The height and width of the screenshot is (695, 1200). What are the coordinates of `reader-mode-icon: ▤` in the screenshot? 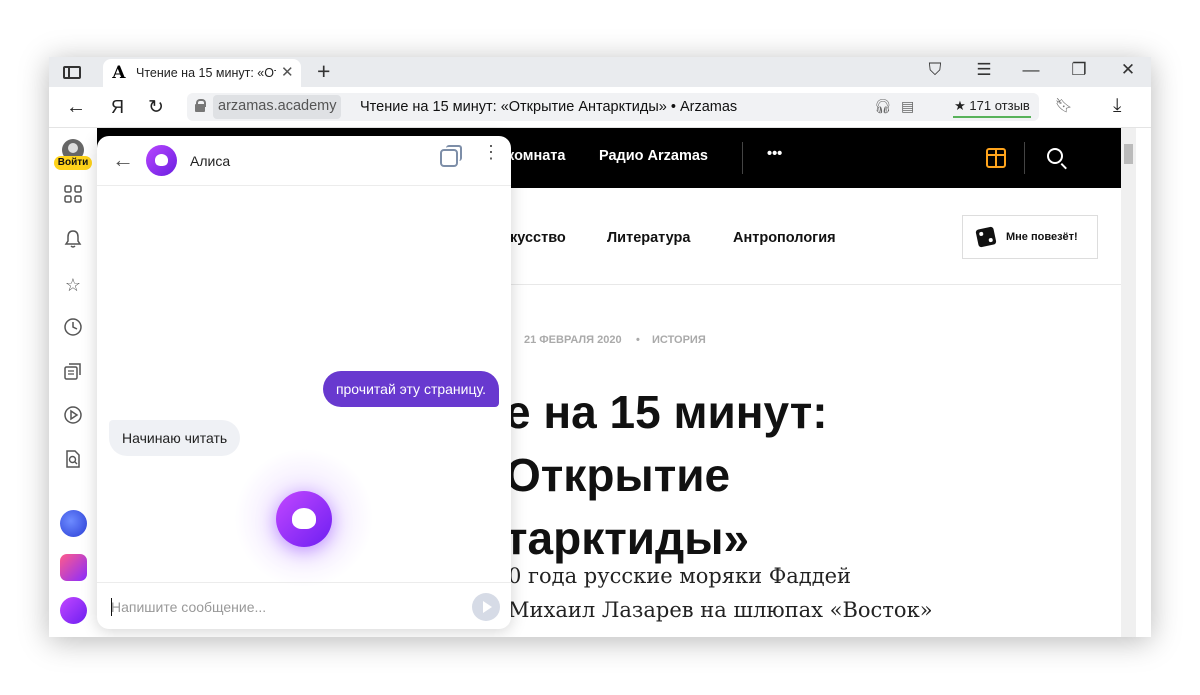 It's located at (907, 106).